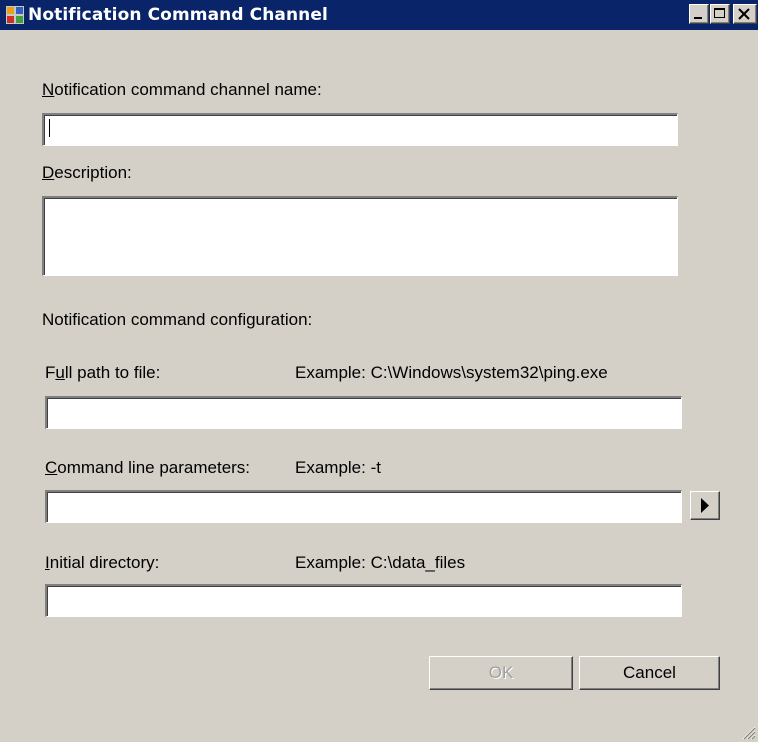 The height and width of the screenshot is (742, 758). I want to click on insert-variable-button, so click(705, 505).